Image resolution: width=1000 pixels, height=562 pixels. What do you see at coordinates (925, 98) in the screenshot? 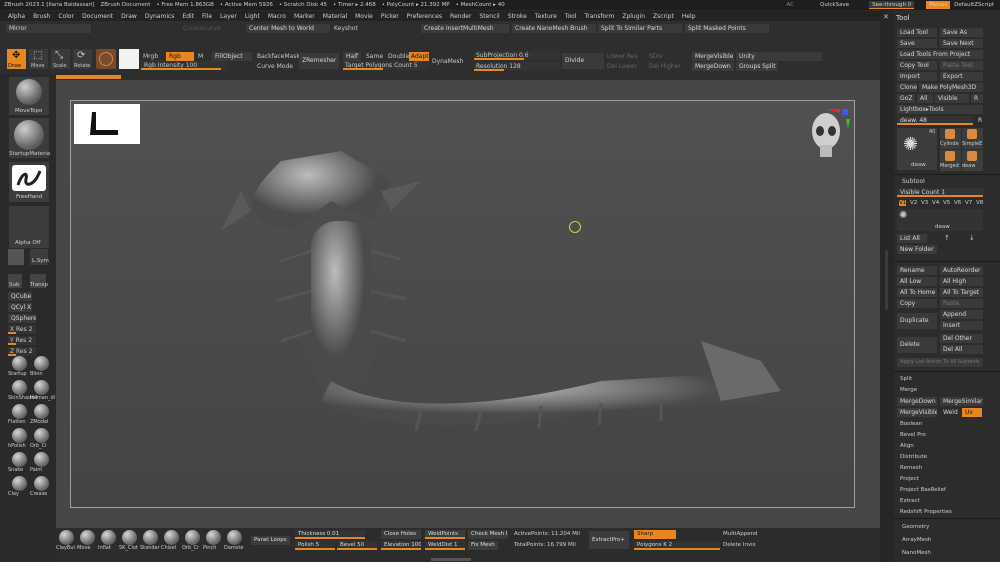
I see `goz-all-button: All` at bounding box center [925, 98].